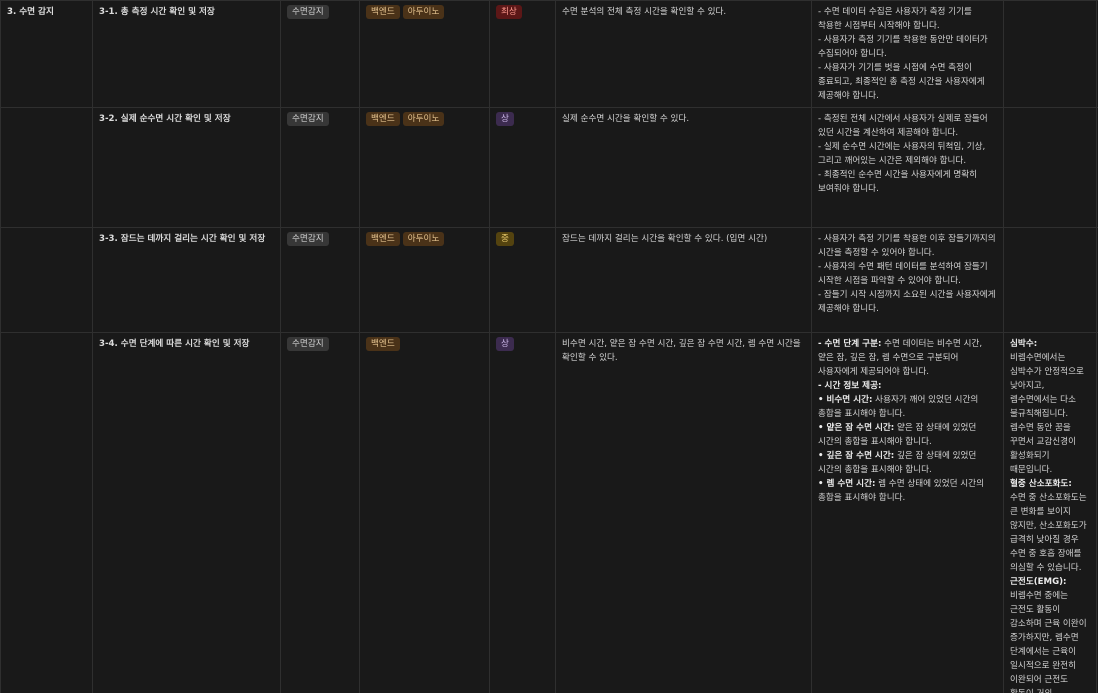  What do you see at coordinates (683, 280) in the screenshot?
I see `description-cell: 잠드는 데까지 걸리는 시간을 확인할 수 있다. (입면 시간)` at bounding box center [683, 280].